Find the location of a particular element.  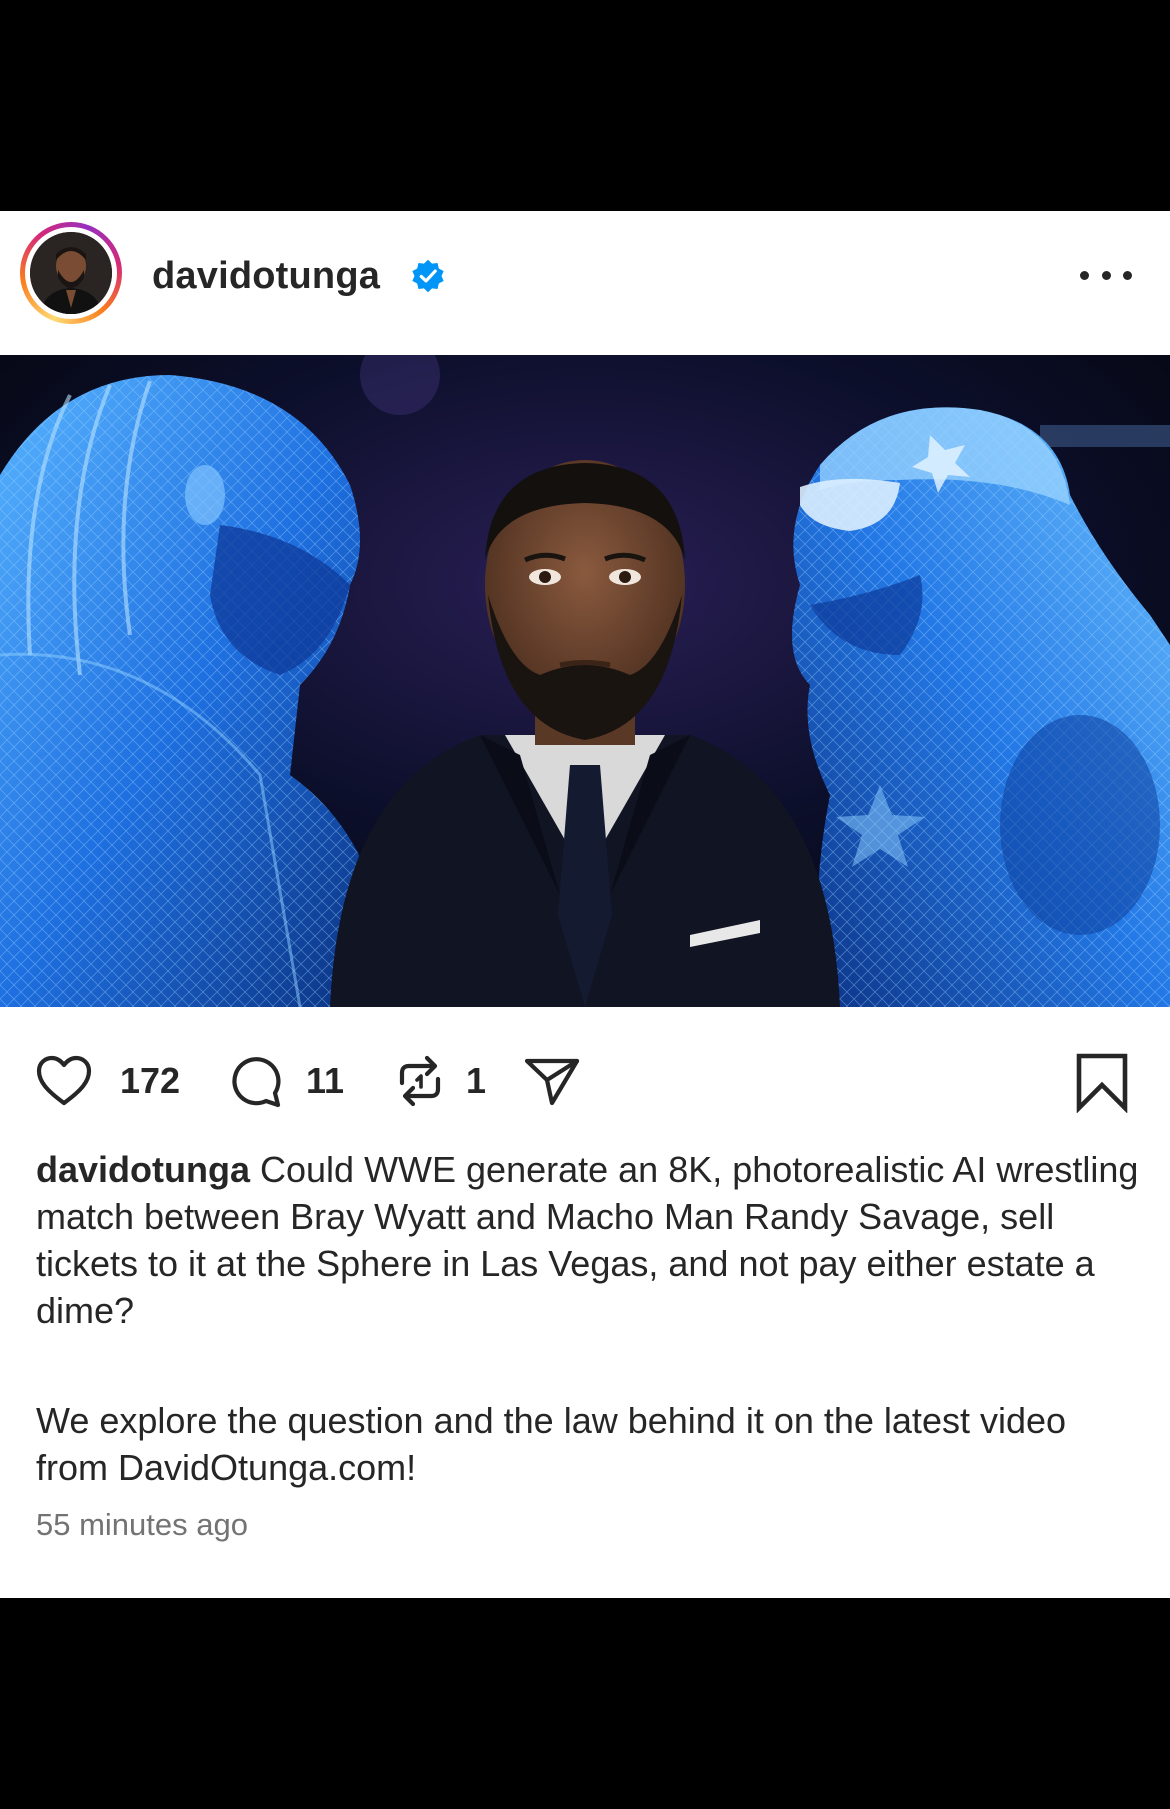

heart-icon is located at coordinates (64, 1081).